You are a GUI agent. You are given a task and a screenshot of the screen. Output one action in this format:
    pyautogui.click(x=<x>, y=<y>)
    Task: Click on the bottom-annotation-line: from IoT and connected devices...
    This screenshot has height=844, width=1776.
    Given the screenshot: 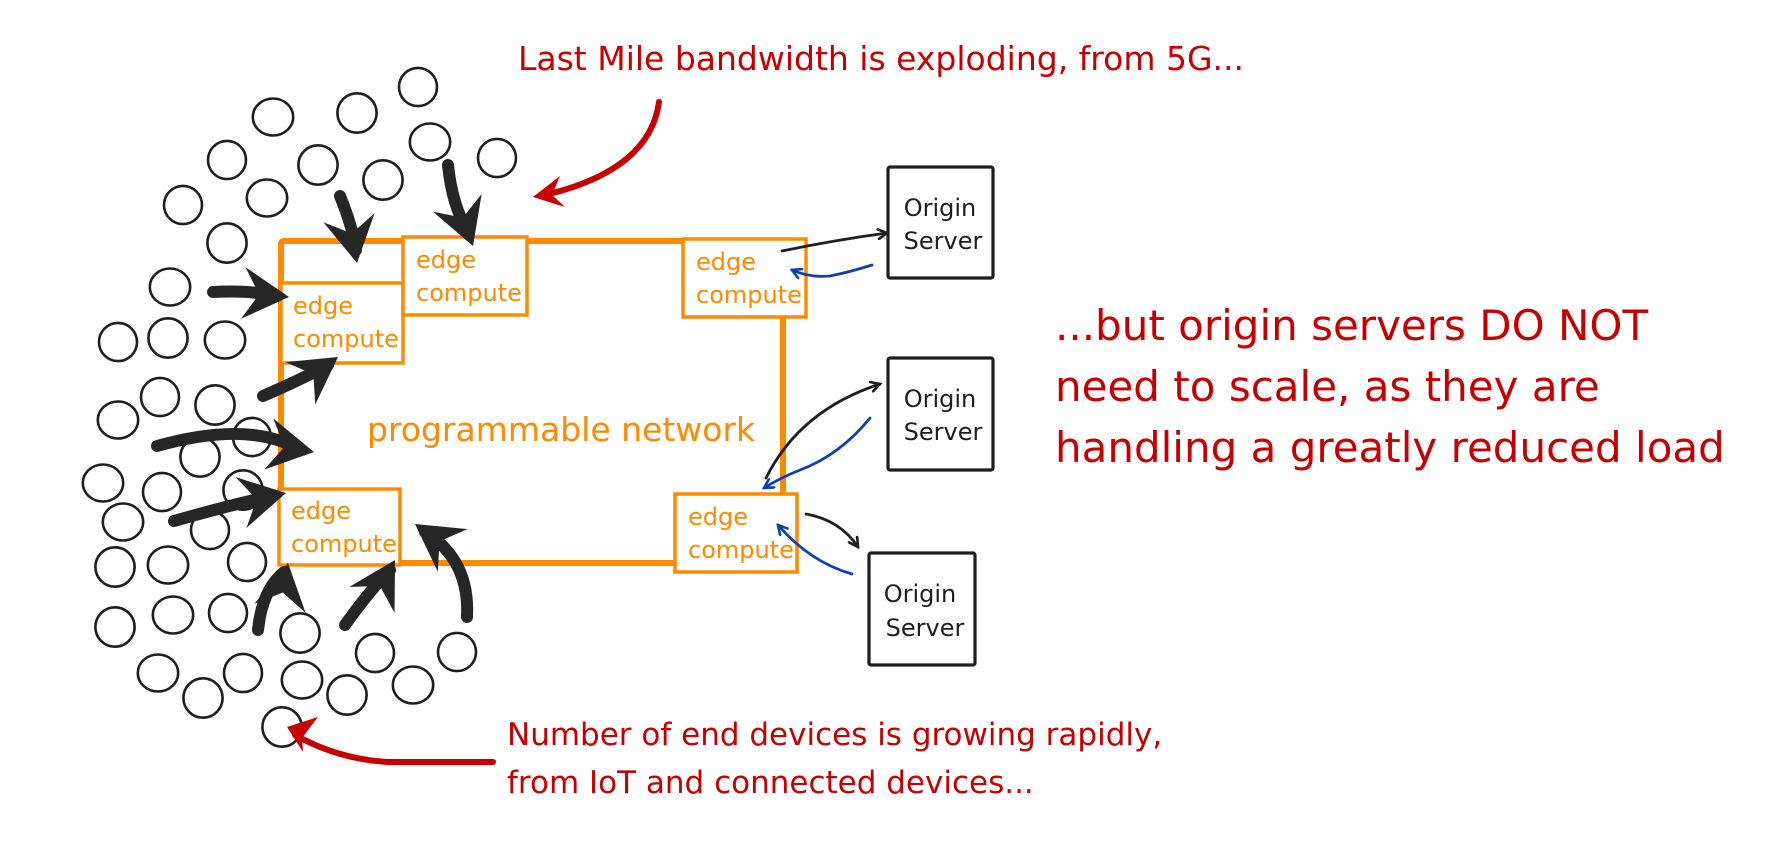 What is the action you would take?
    pyautogui.click(x=770, y=783)
    